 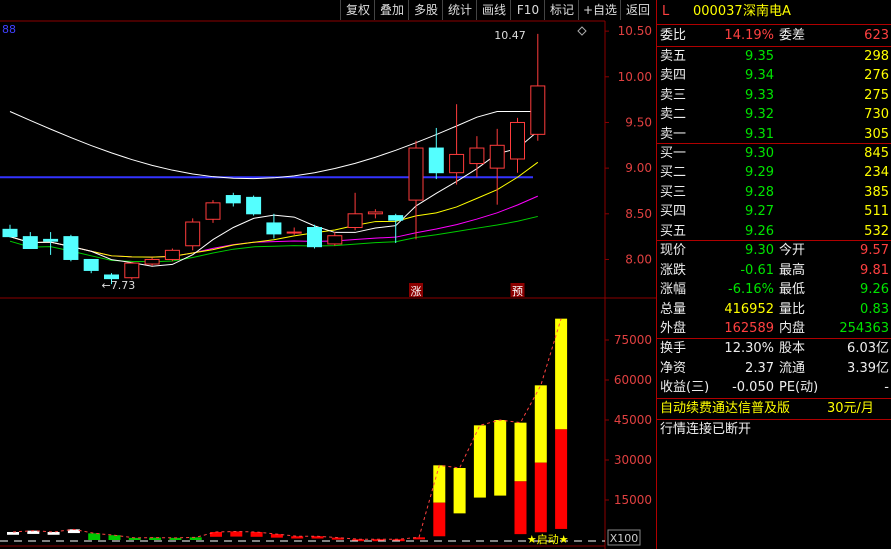 I want to click on weibi-value: 14.19%, so click(x=749, y=35).